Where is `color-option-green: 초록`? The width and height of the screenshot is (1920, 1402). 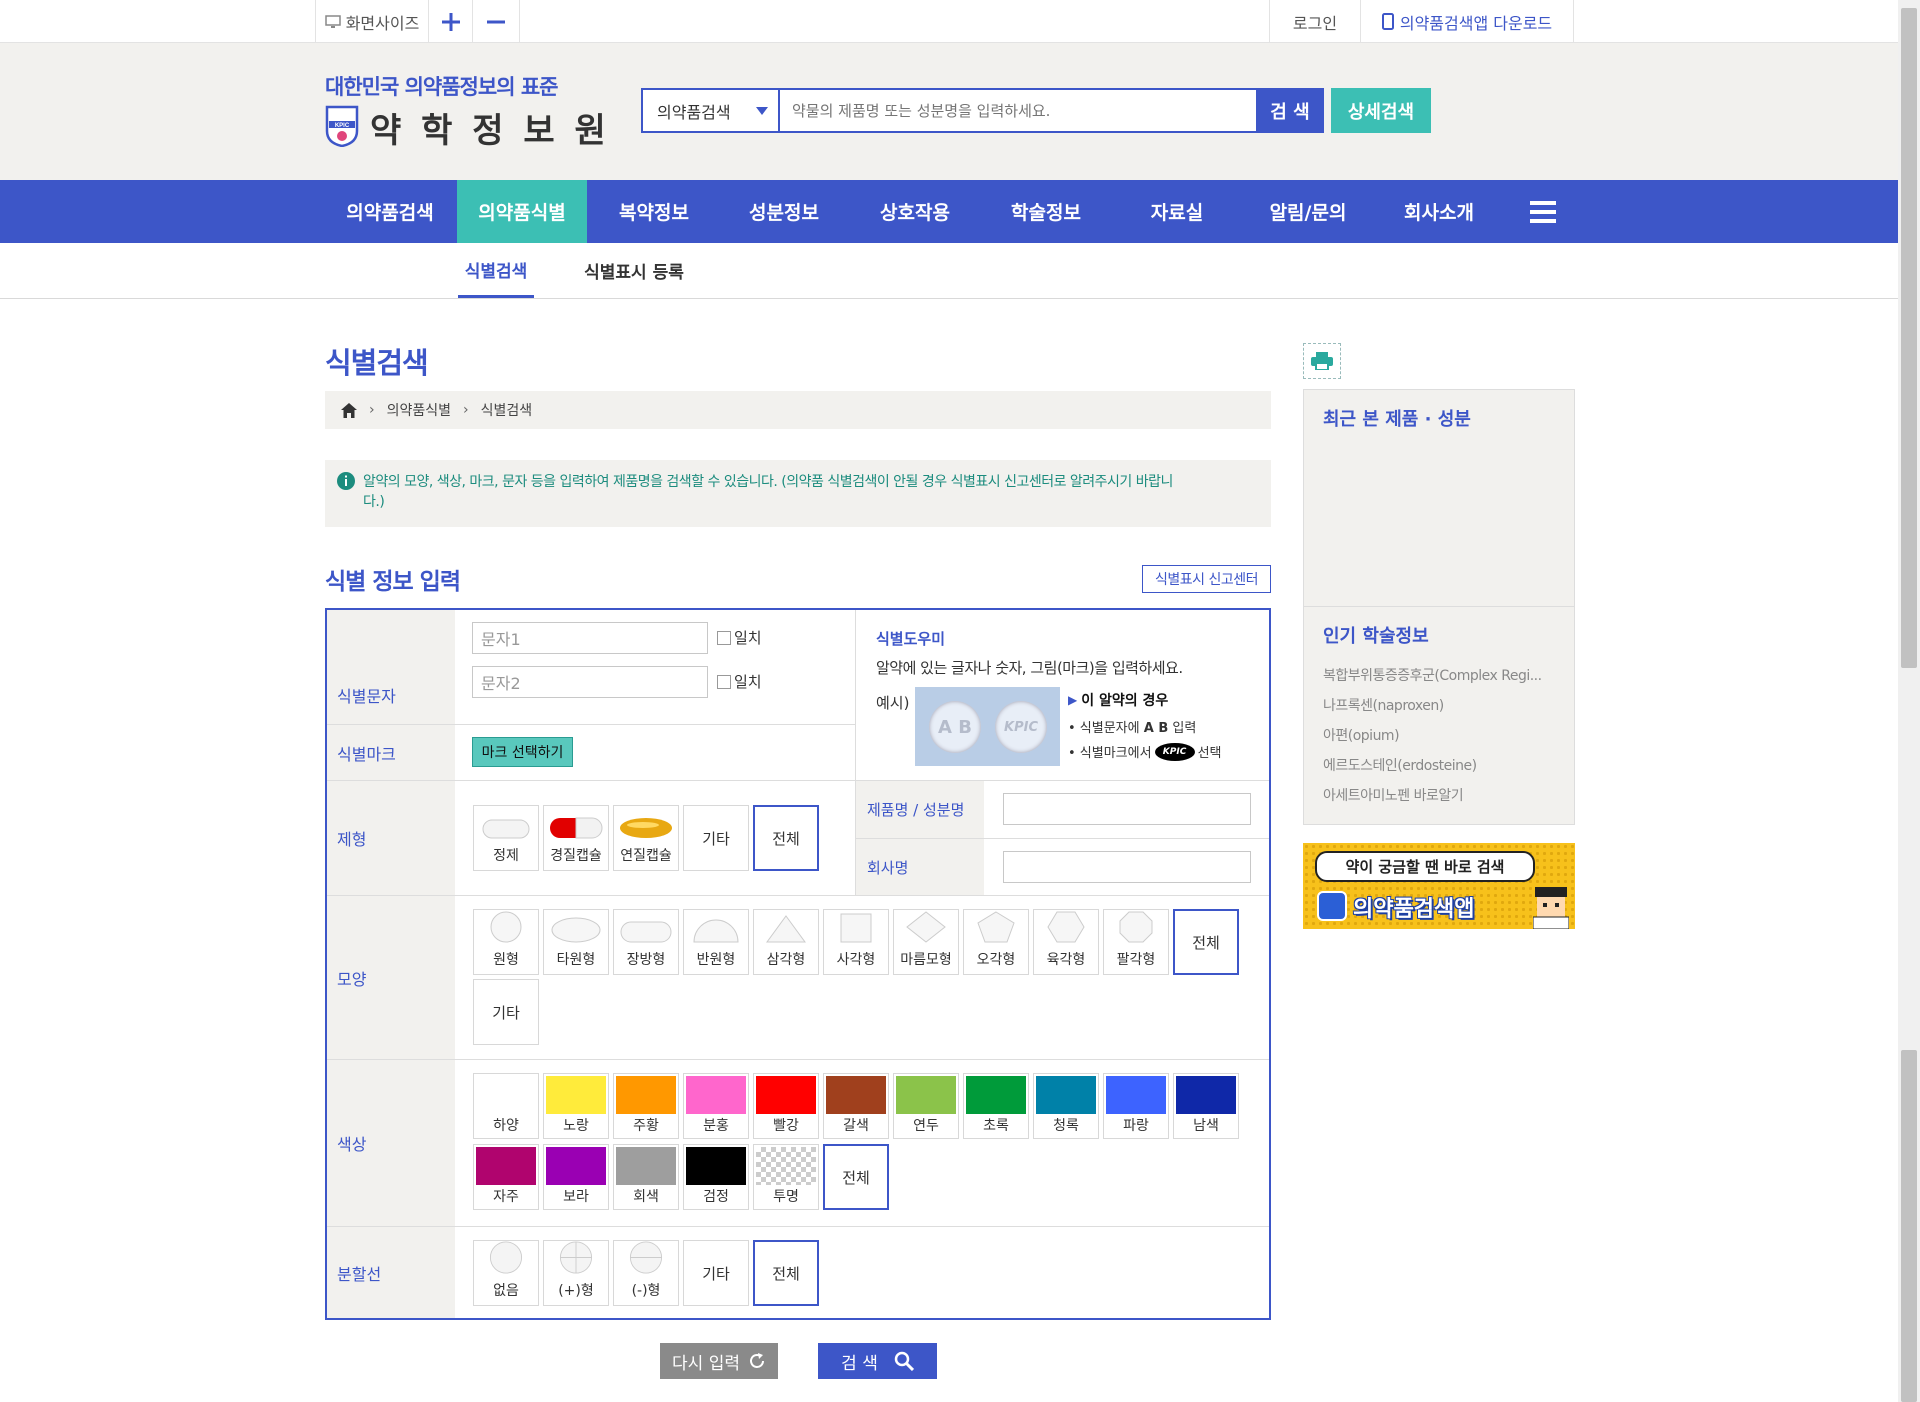
color-option-green: 초록 is located at coordinates (996, 1106).